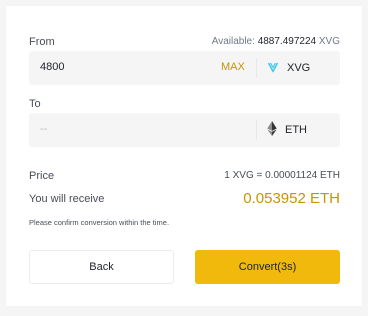 This screenshot has height=316, width=368. Describe the element at coordinates (272, 130) in the screenshot. I see `ethereum-icon` at that location.